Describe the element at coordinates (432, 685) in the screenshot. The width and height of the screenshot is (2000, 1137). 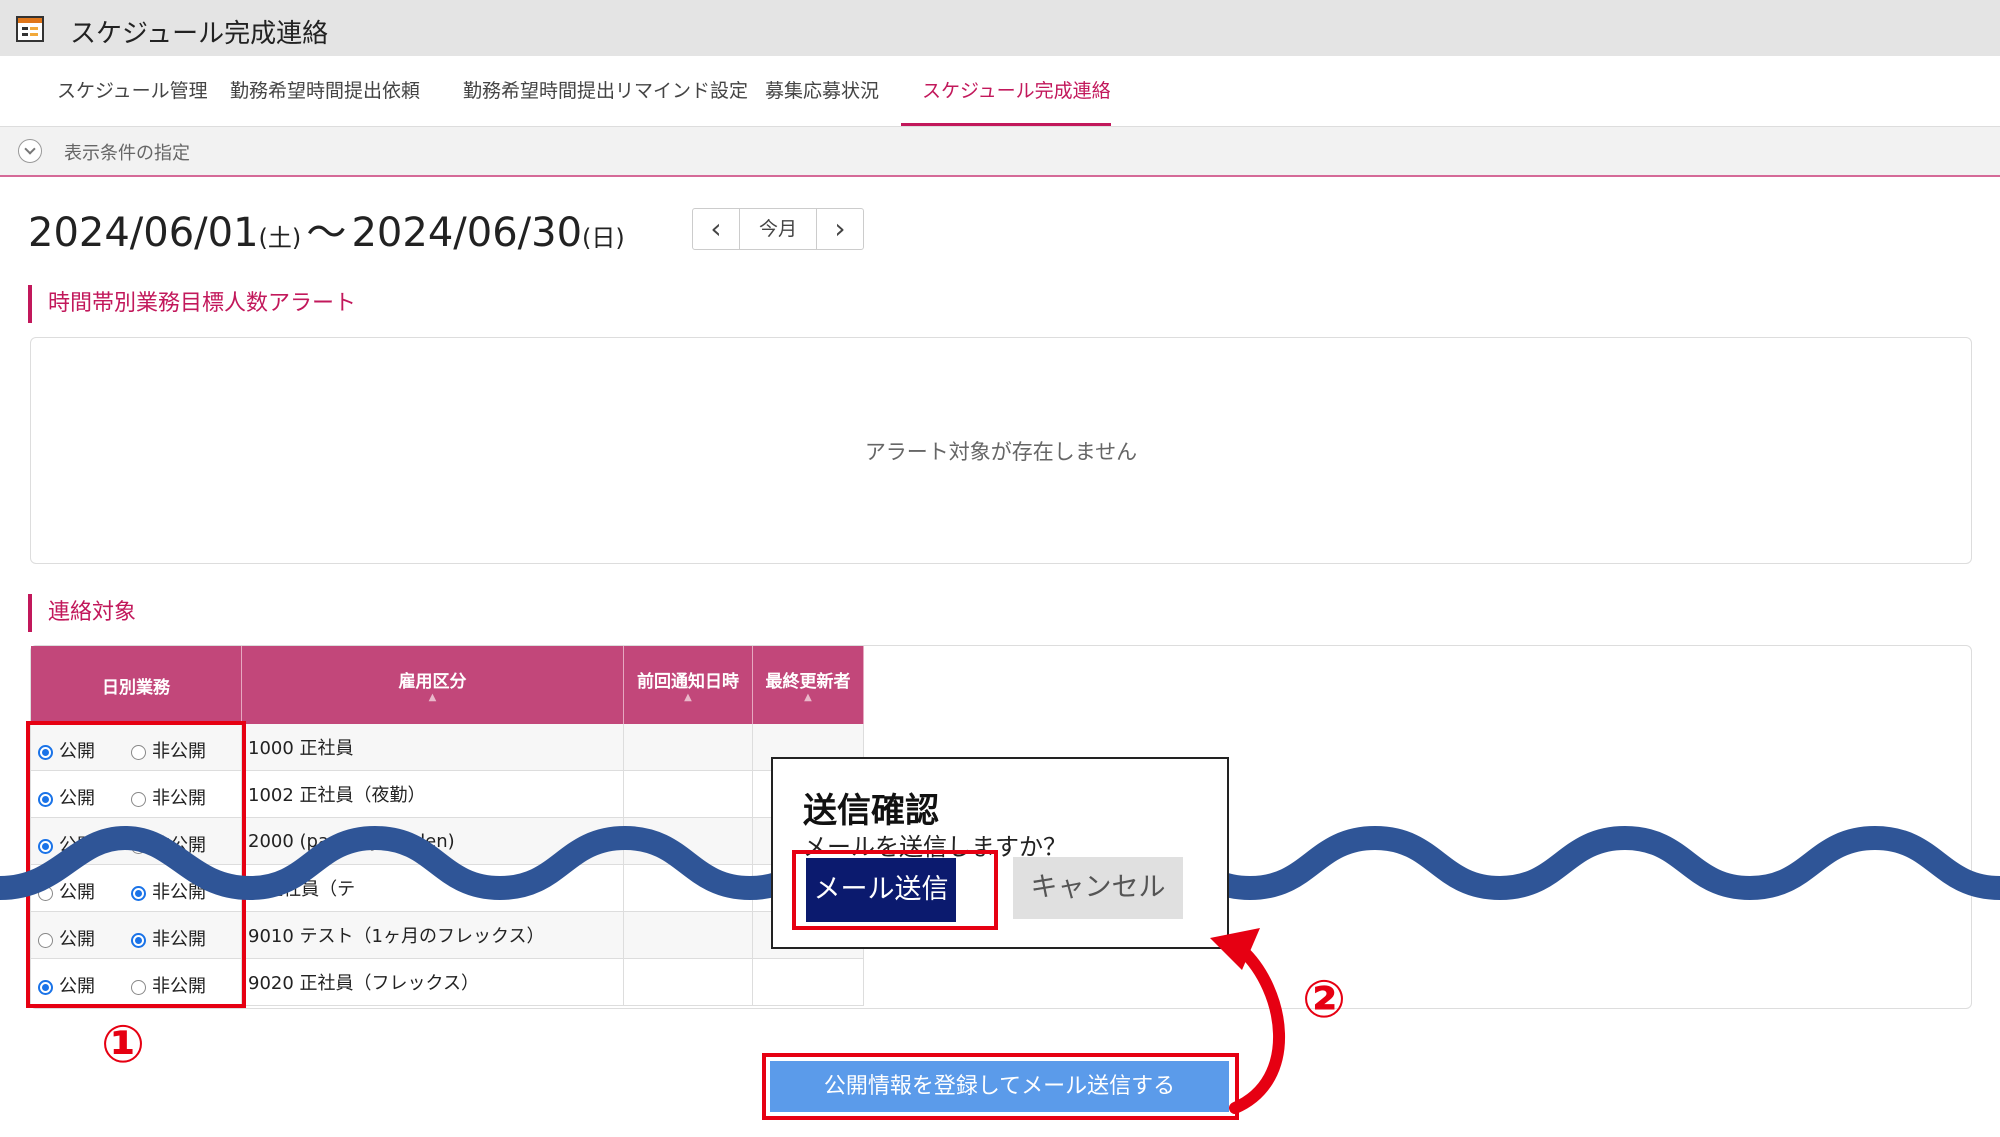
I see `header-employment: 雇用区分 ▲` at that location.